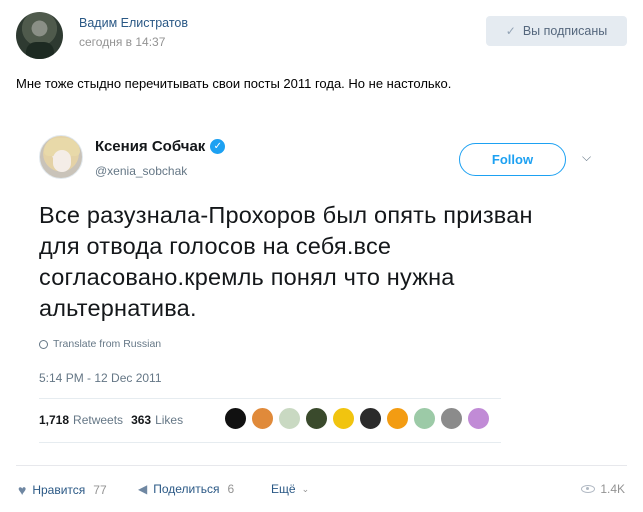 This screenshot has height=512, width=643. What do you see at coordinates (231, 489) in the screenshot?
I see `share-count: 6` at bounding box center [231, 489].